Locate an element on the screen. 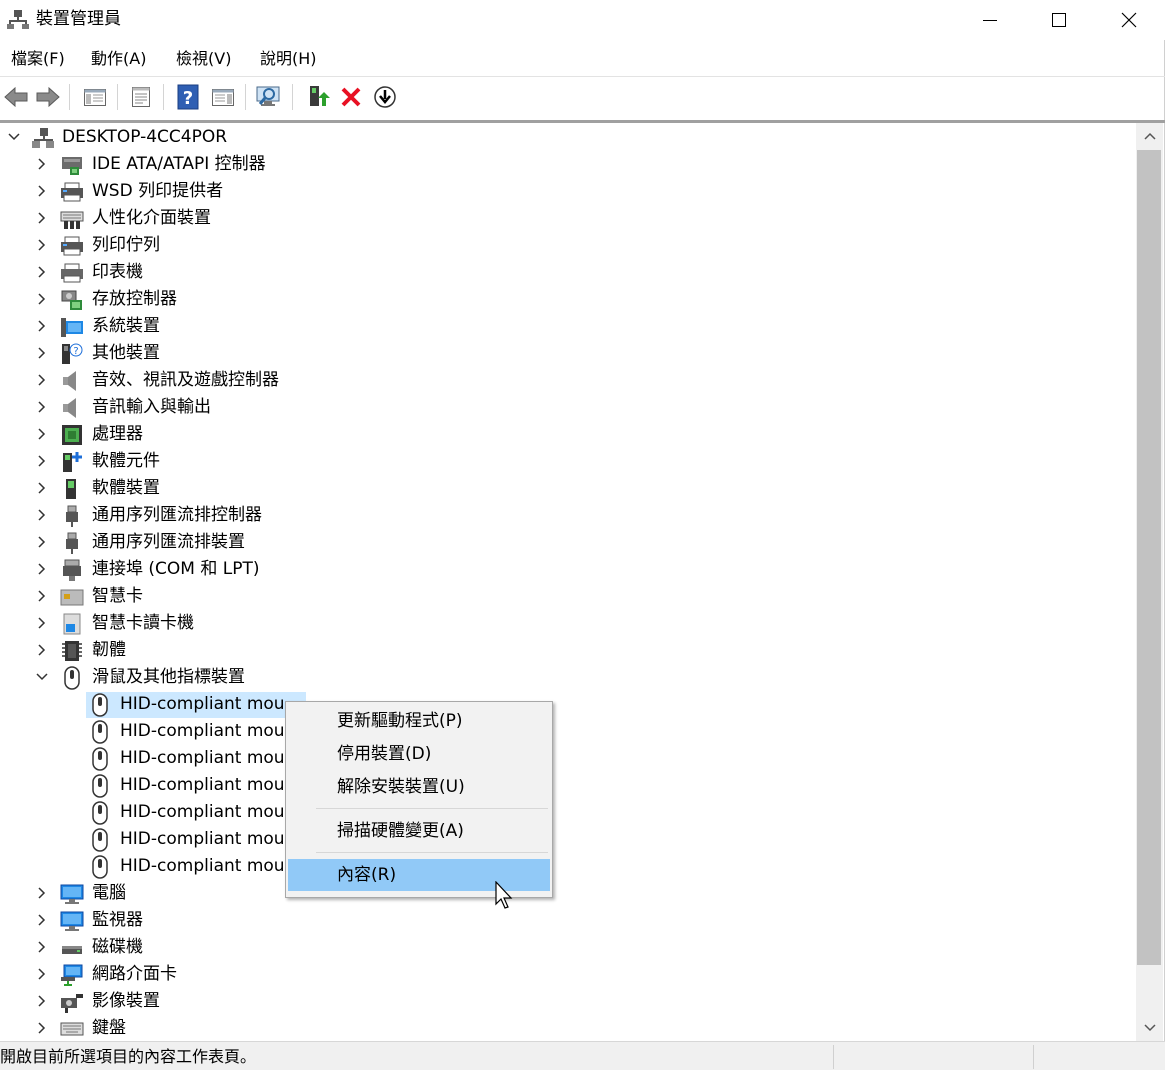 The image size is (1165, 1070). scan-hardware-button is located at coordinates (269, 97).